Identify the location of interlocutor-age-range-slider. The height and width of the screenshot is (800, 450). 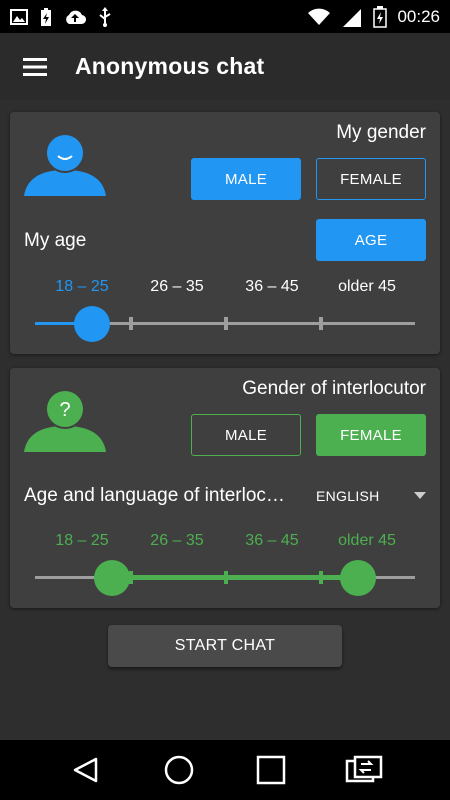
(225, 578).